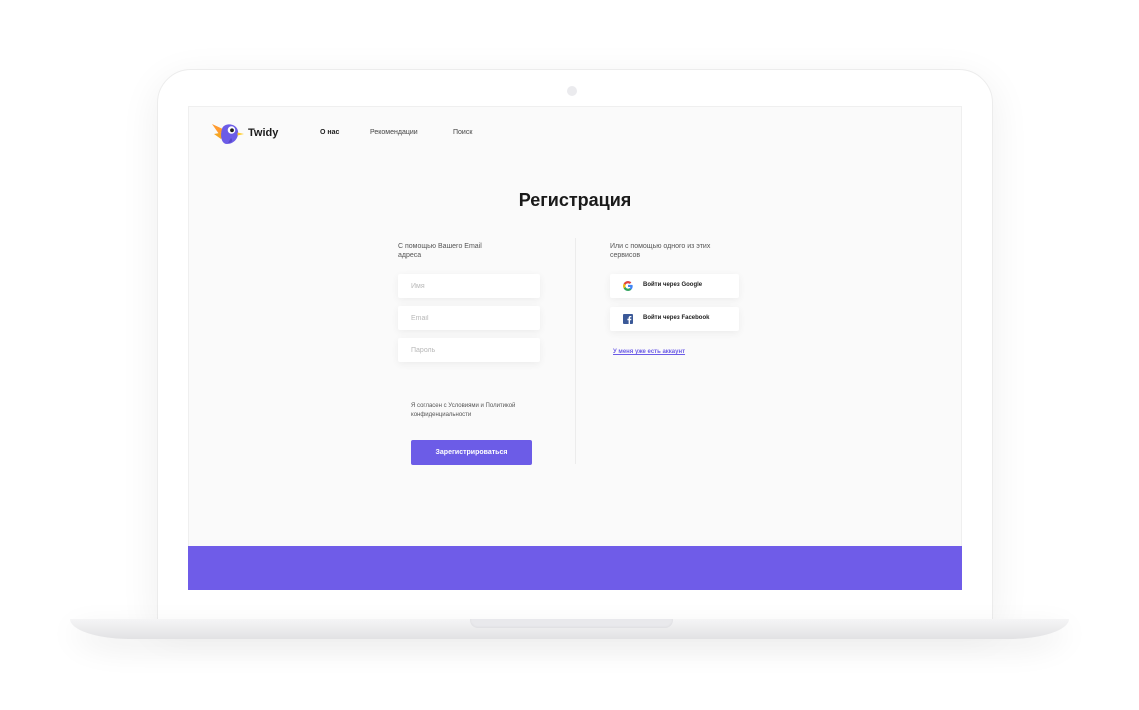 The height and width of the screenshot is (710, 1139). Describe the element at coordinates (228, 133) in the screenshot. I see `bird-logo-icon` at that location.